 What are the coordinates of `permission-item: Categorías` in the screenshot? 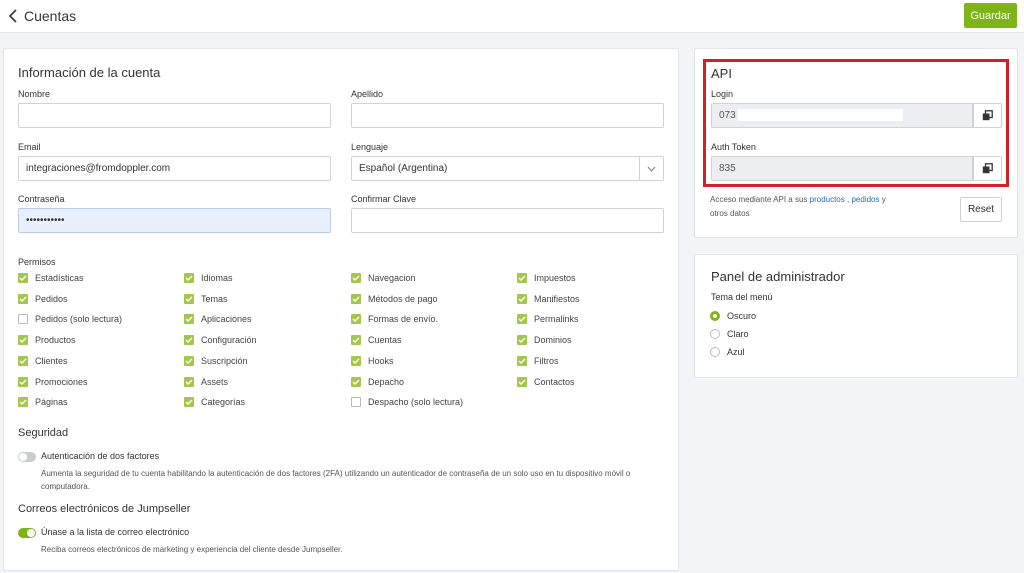 It's located at (214, 402).